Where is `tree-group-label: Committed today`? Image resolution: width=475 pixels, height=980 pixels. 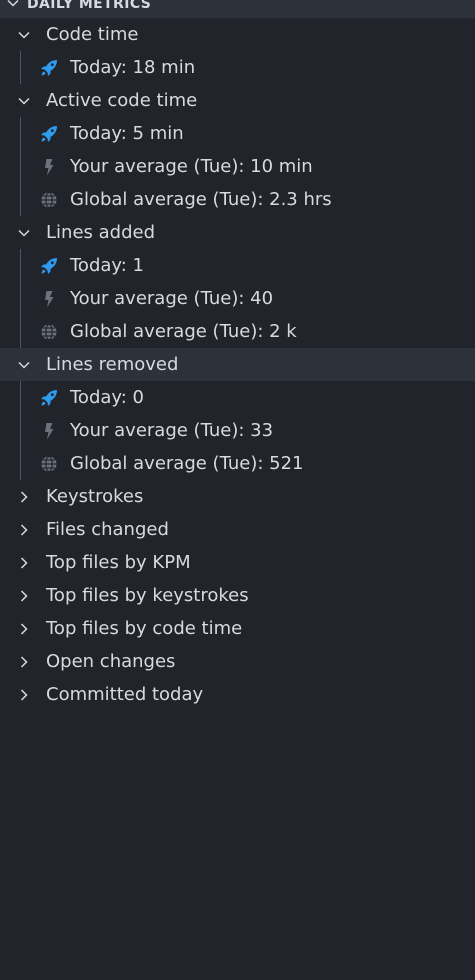
tree-group-label: Committed today is located at coordinates (125, 694).